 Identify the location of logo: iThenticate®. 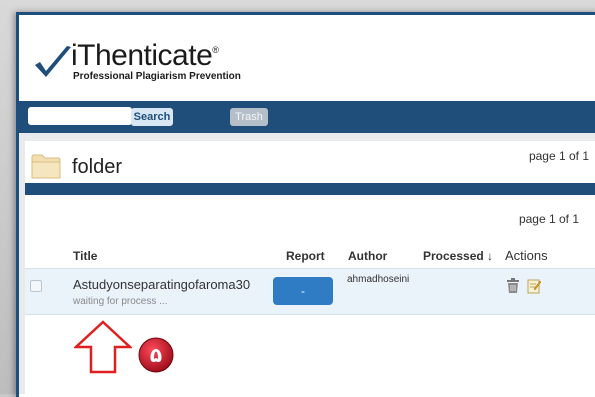
(145, 56).